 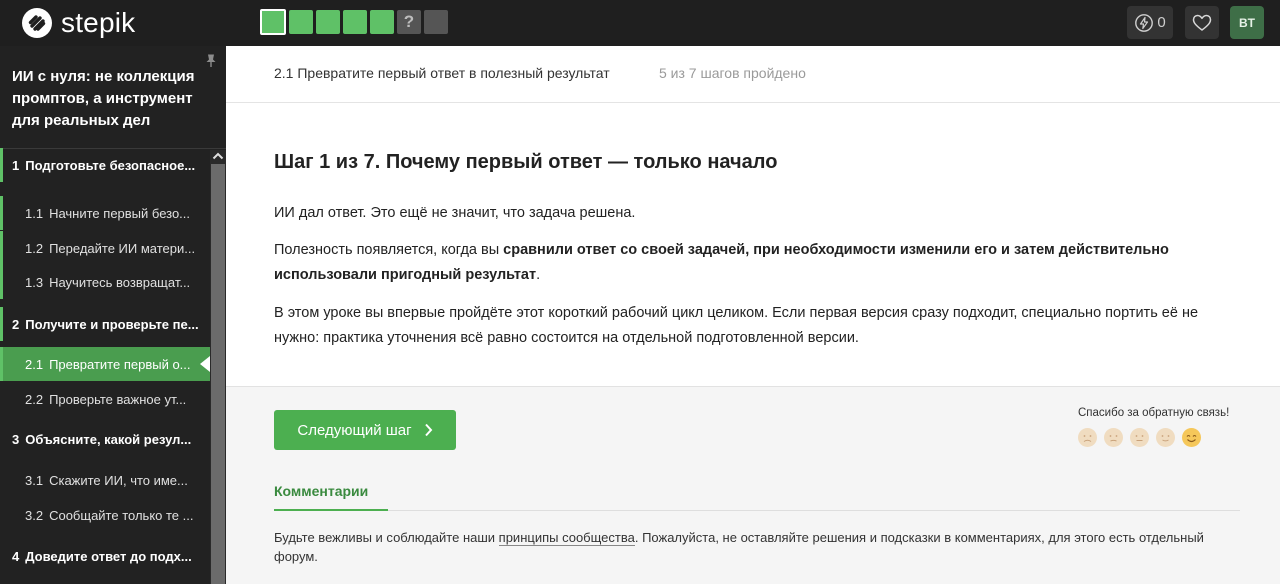 What do you see at coordinates (1247, 22) in the screenshot?
I see `user-avatar: BT` at bounding box center [1247, 22].